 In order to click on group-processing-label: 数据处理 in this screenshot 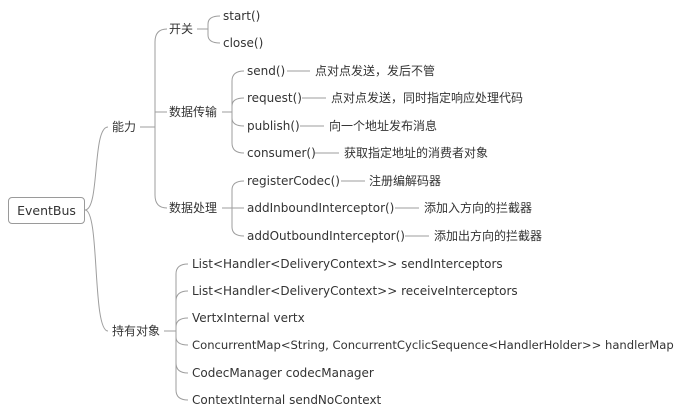, I will do `click(193, 208)`.